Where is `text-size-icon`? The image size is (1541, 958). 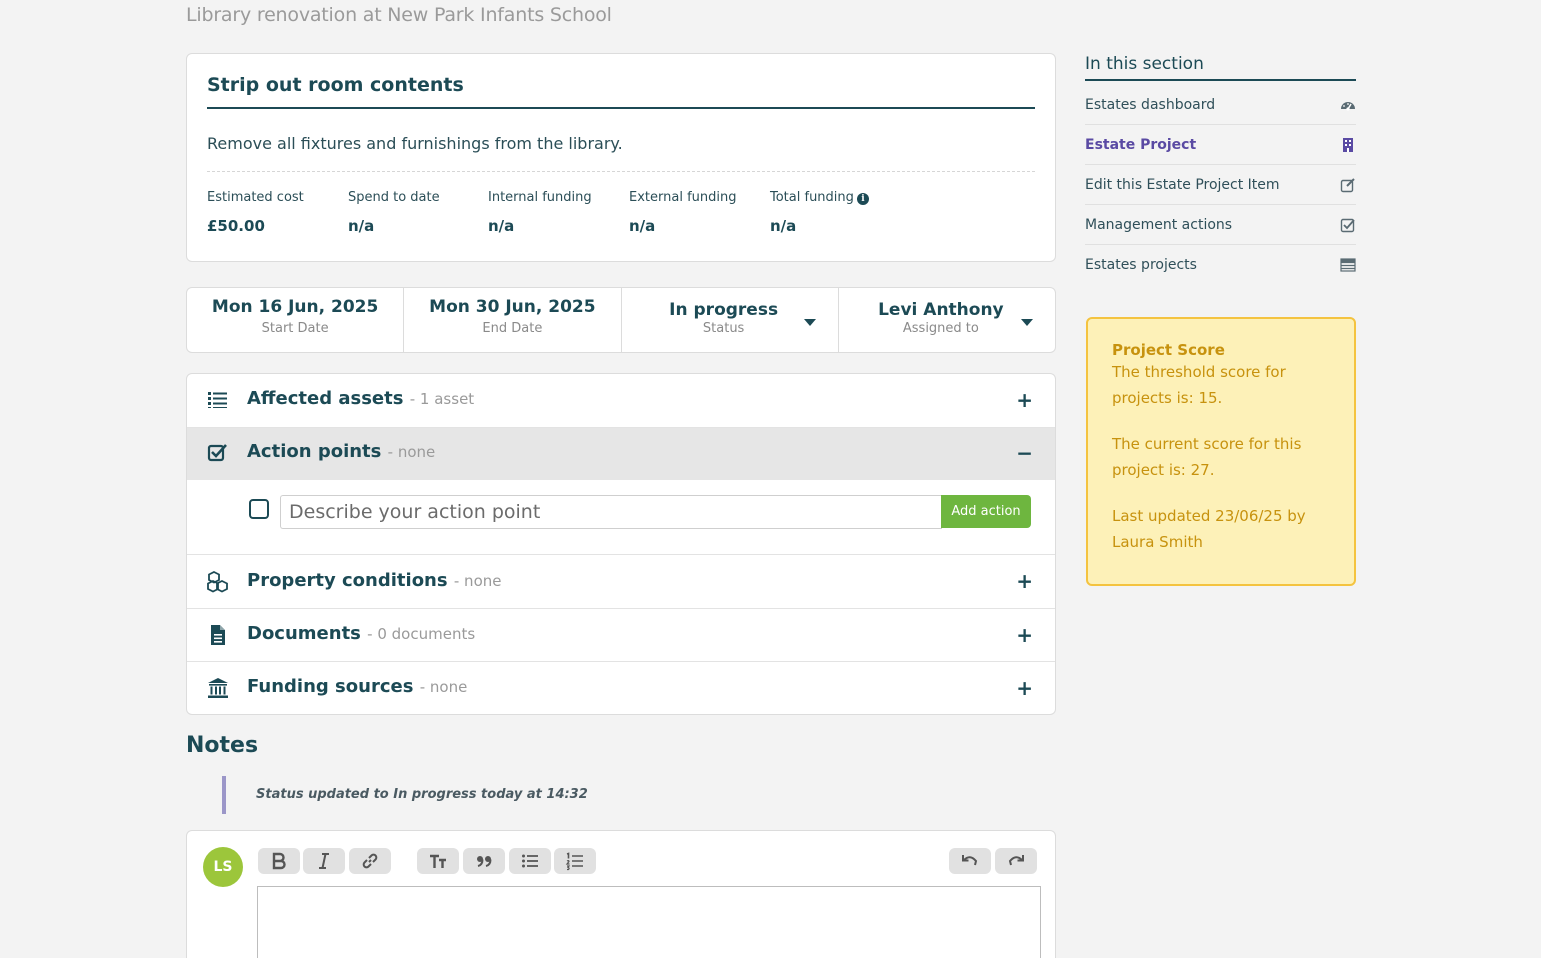 text-size-icon is located at coordinates (438, 861).